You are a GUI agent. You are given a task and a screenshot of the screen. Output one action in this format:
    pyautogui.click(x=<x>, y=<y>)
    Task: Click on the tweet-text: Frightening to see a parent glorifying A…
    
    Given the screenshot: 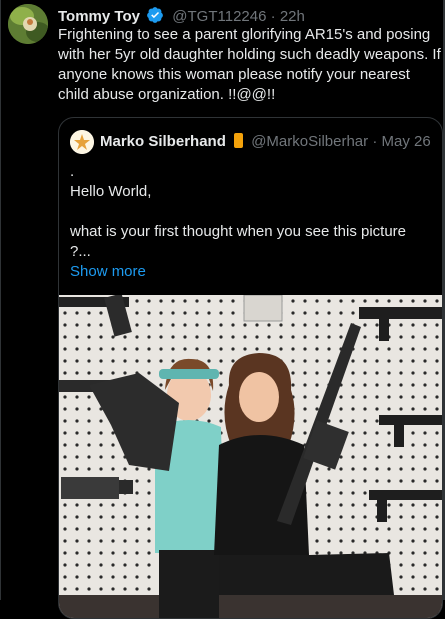 What is the action you would take?
    pyautogui.click(x=249, y=64)
    